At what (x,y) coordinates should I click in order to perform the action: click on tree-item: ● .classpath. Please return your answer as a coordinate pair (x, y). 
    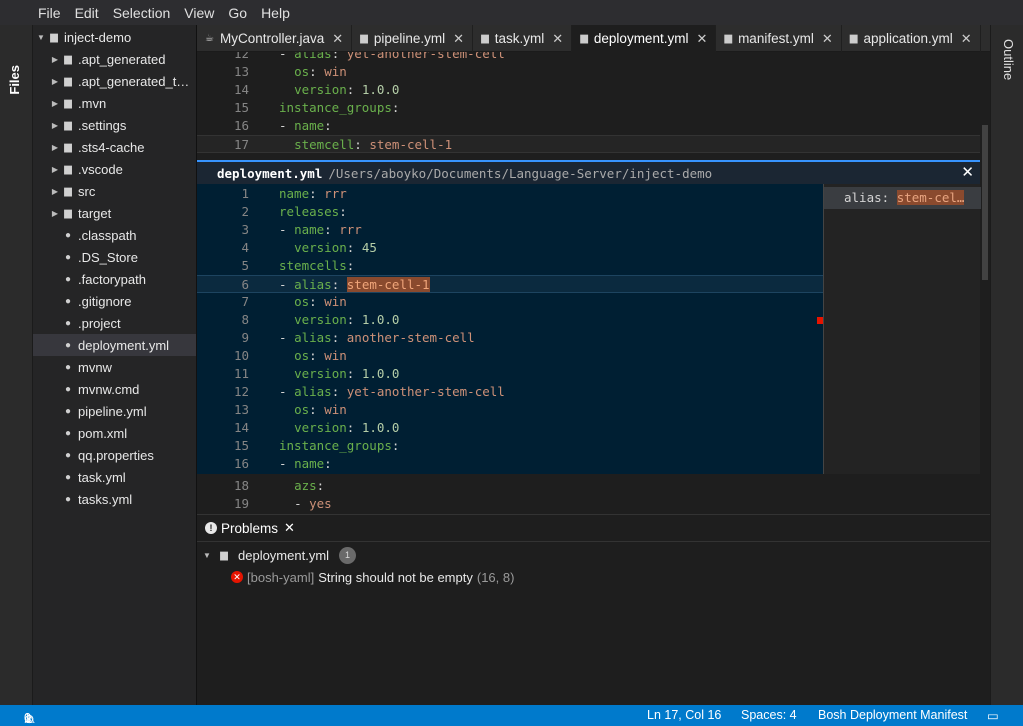
    Looking at the image, I should click on (114, 235).